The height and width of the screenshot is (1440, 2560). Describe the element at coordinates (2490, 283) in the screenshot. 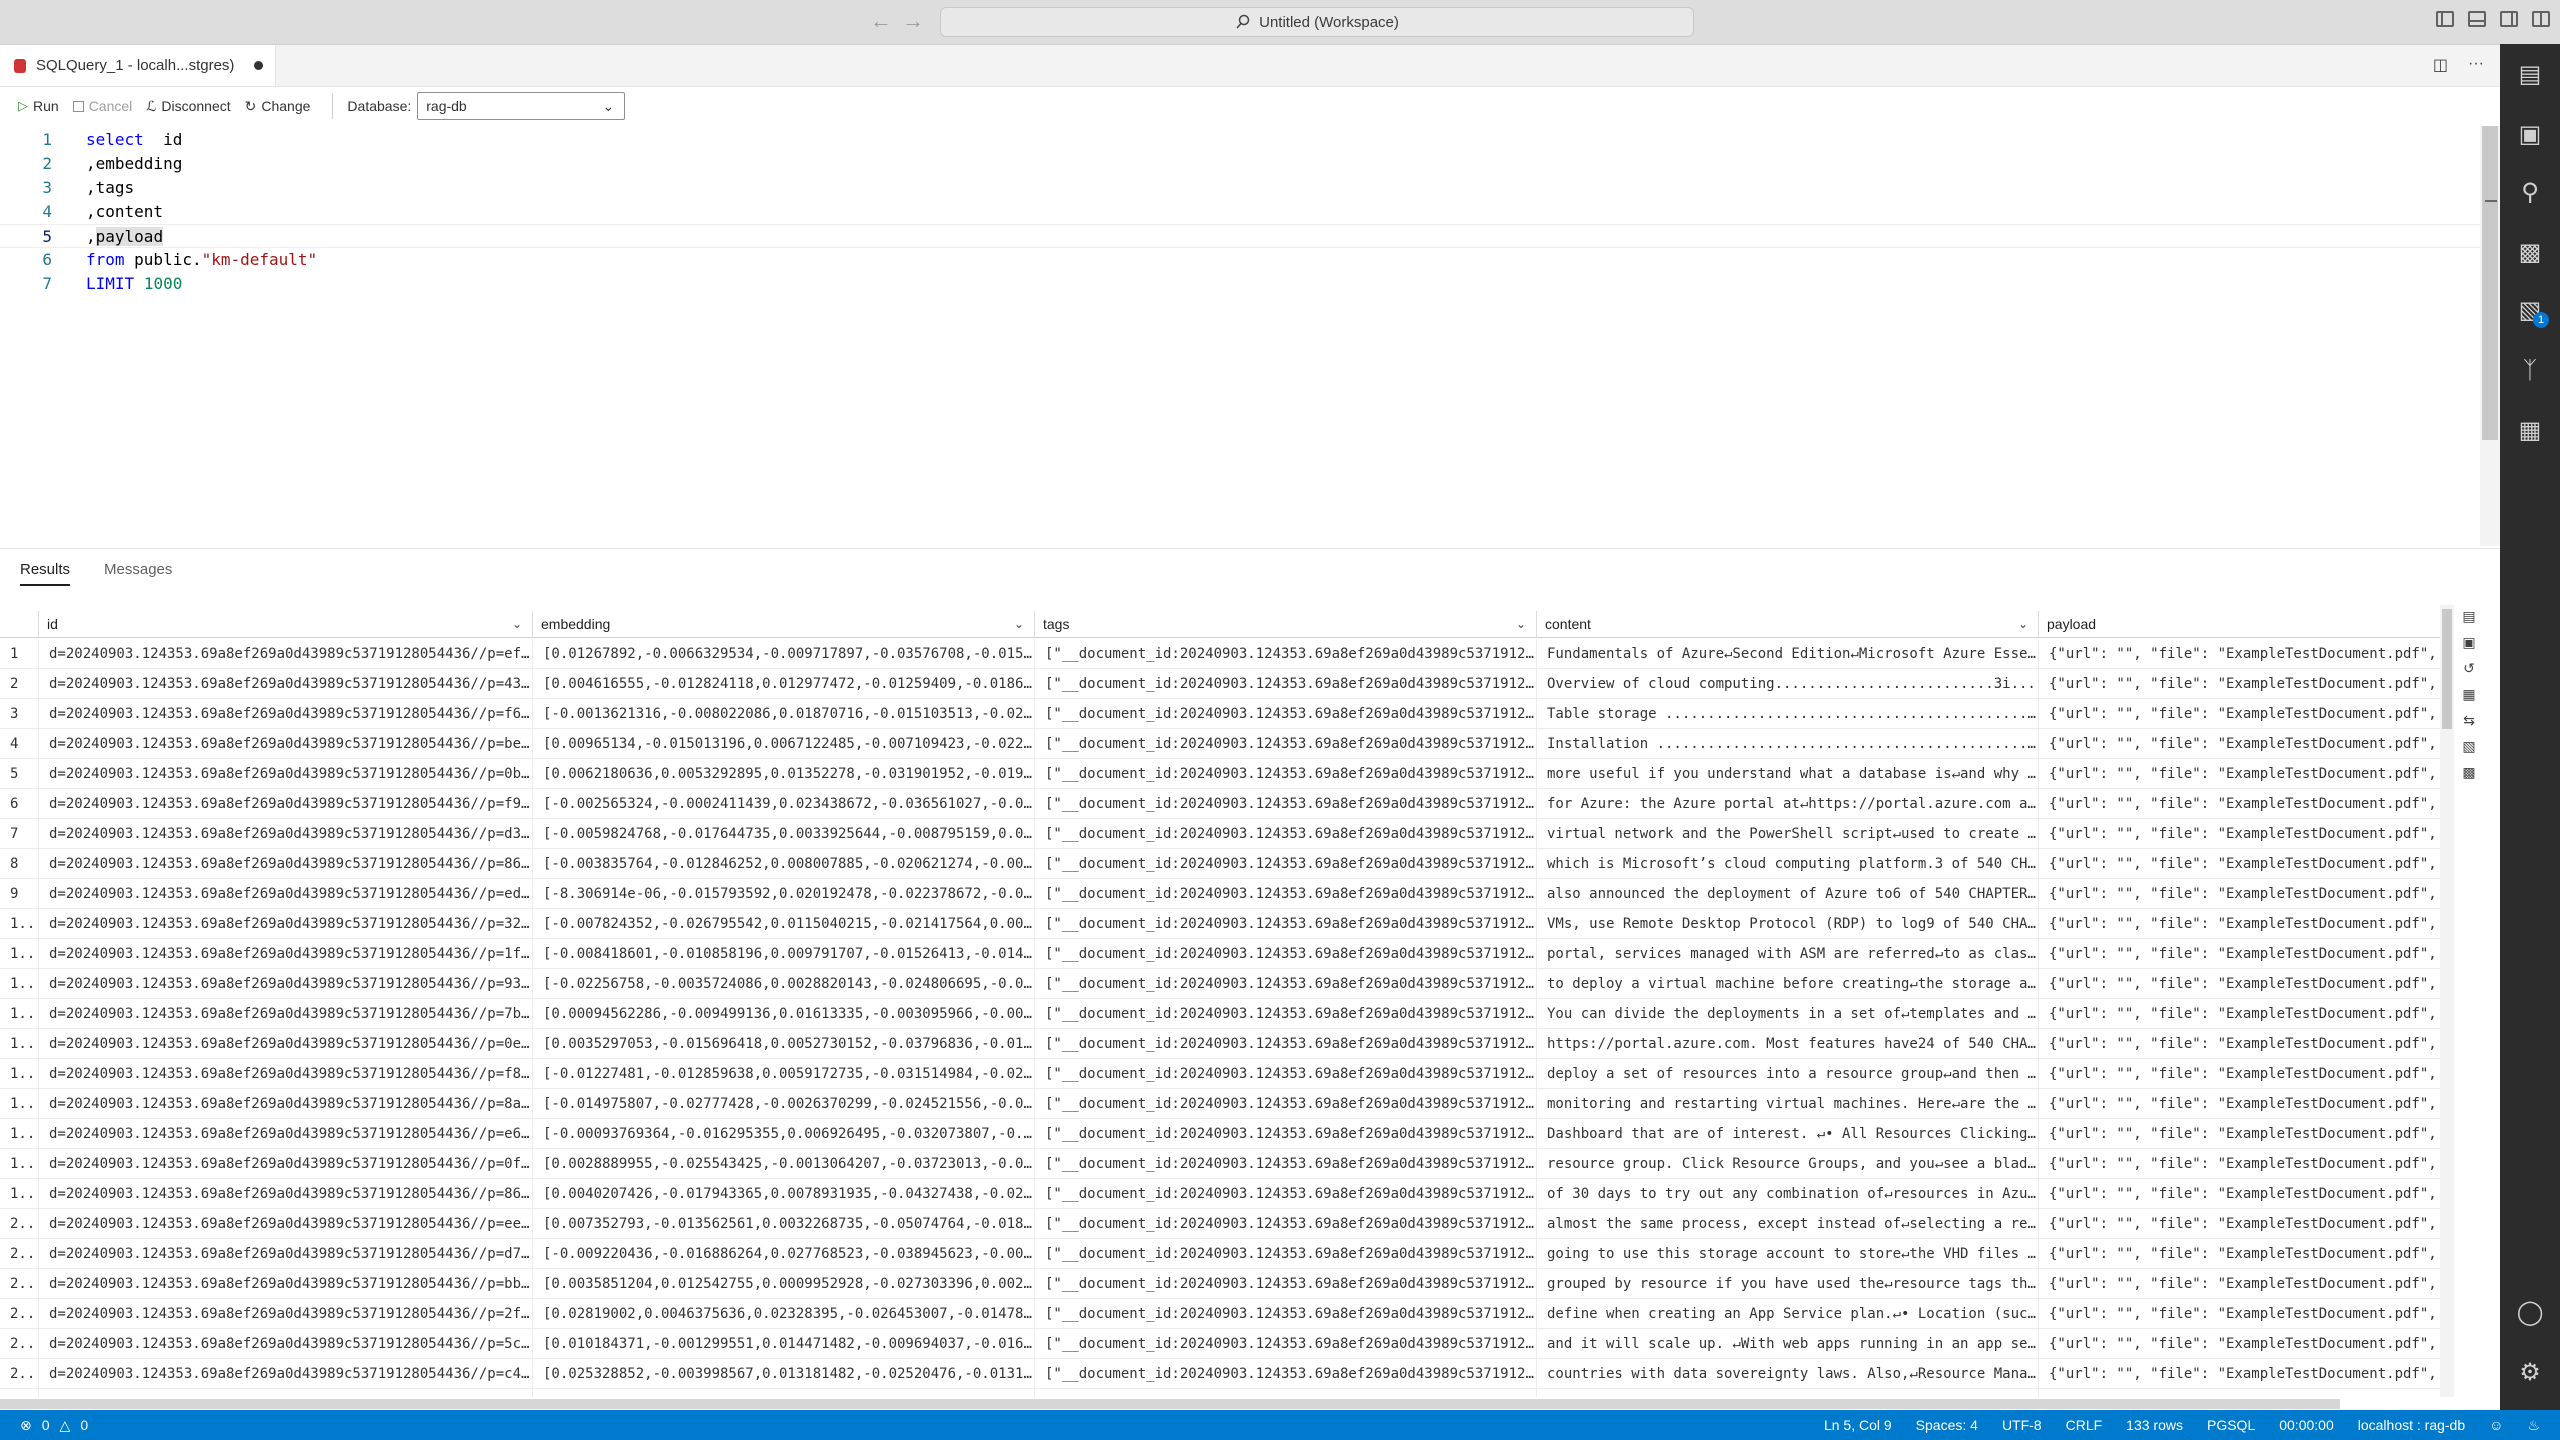

I see `editor-scrollbar-thumb` at that location.